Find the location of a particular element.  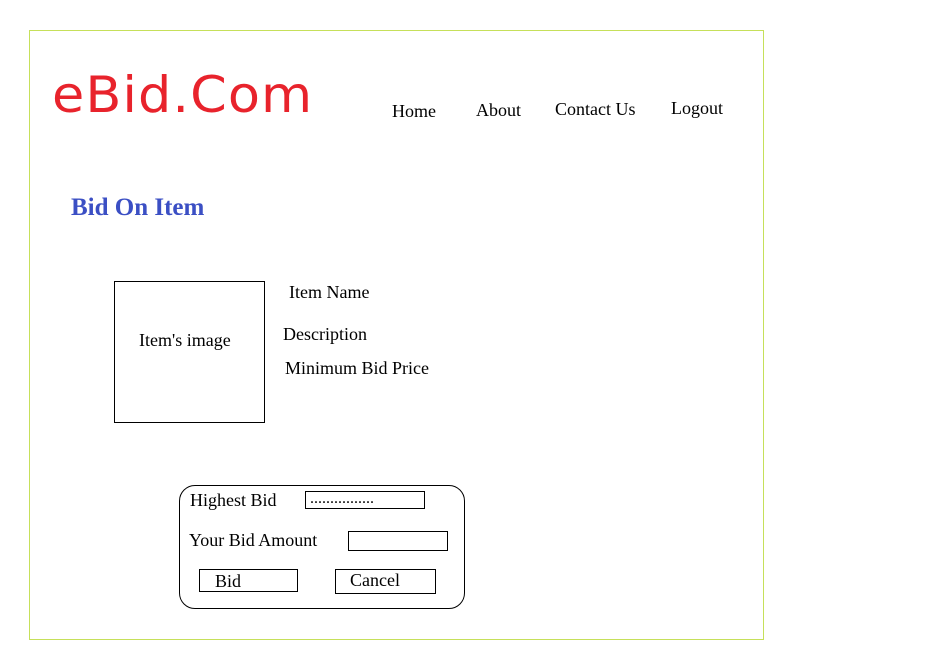

bid-button-label: Bid is located at coordinates (228, 581).